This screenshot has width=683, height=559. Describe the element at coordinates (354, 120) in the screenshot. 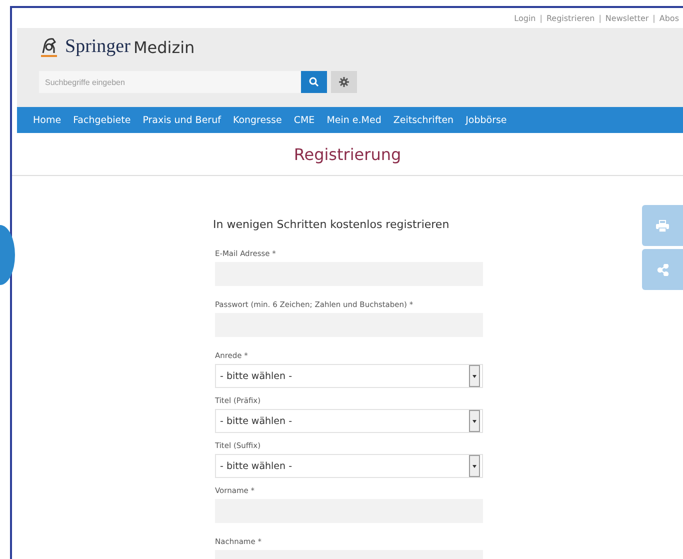

I see `nav-item: Mein e.Med` at that location.